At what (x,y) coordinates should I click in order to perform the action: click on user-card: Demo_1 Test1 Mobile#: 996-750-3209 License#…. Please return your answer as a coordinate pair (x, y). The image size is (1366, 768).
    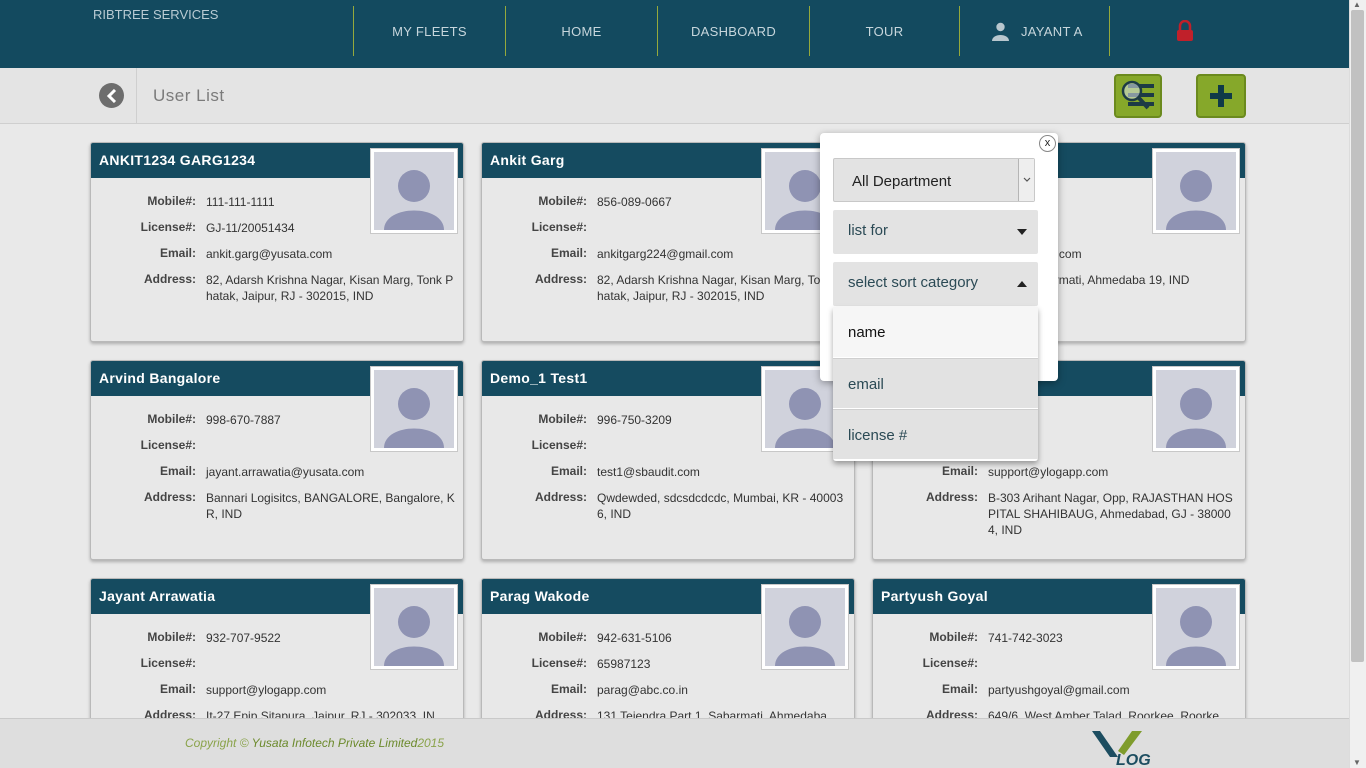
    Looking at the image, I should click on (668, 460).